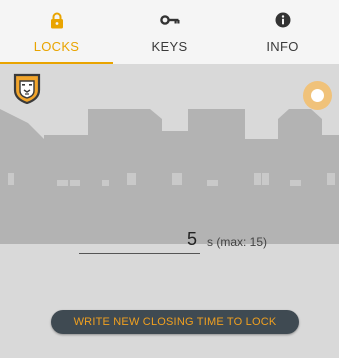 This screenshot has height=358, width=339. I want to click on tab-keys: KEYS, so click(169, 32).